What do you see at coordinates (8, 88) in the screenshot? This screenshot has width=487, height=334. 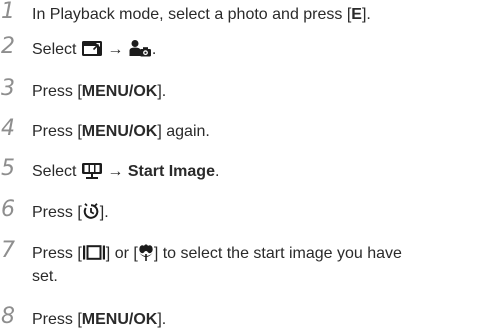 I see `step-number: 3` at bounding box center [8, 88].